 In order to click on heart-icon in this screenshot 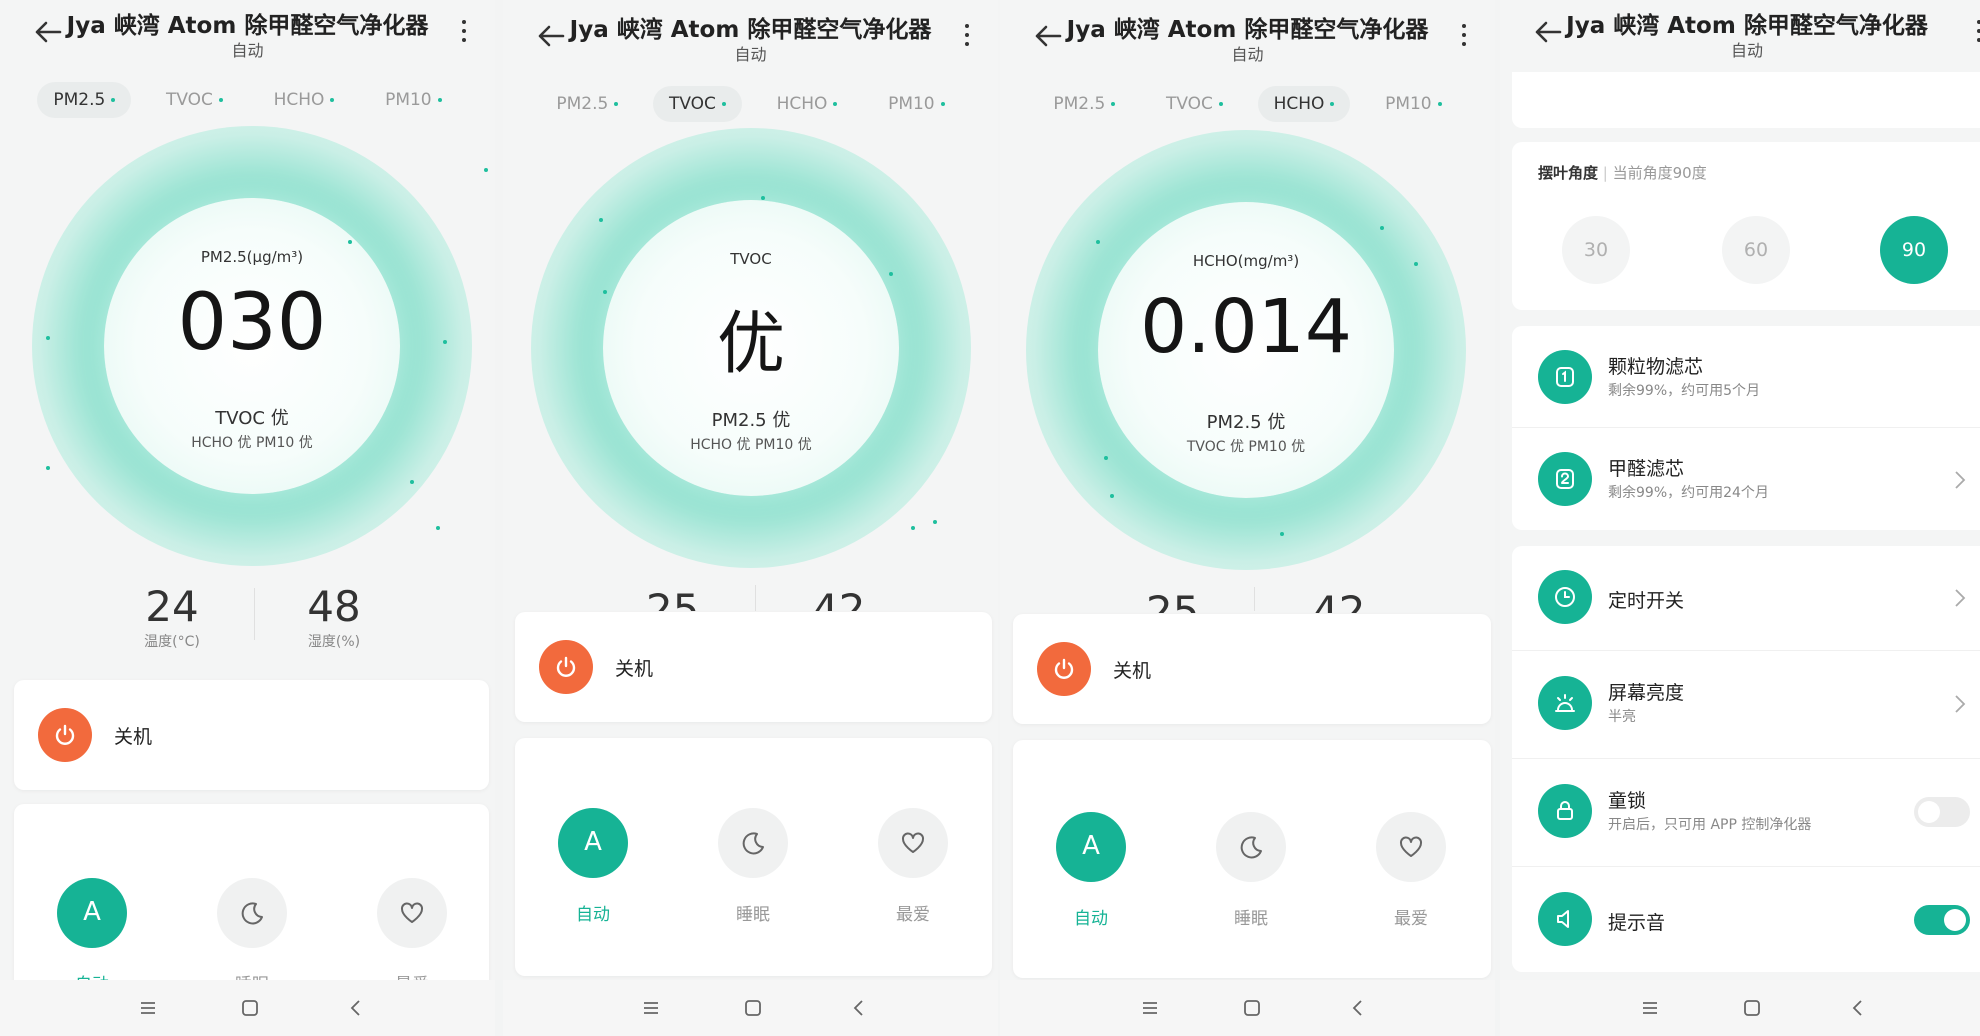, I will do `click(412, 912)`.